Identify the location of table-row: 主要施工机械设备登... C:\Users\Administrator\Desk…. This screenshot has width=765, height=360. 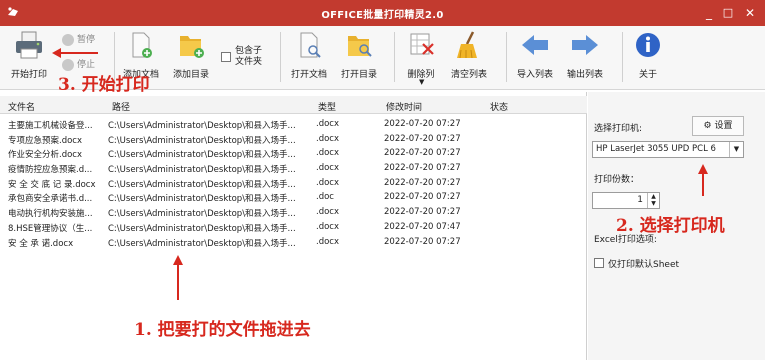
(293, 124).